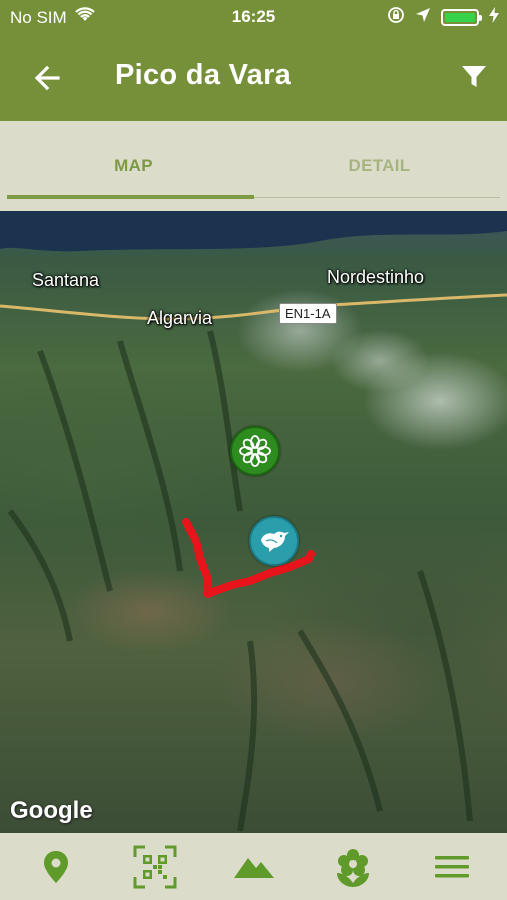  Describe the element at coordinates (396, 17) in the screenshot. I see `lock-rotation-icon` at that location.